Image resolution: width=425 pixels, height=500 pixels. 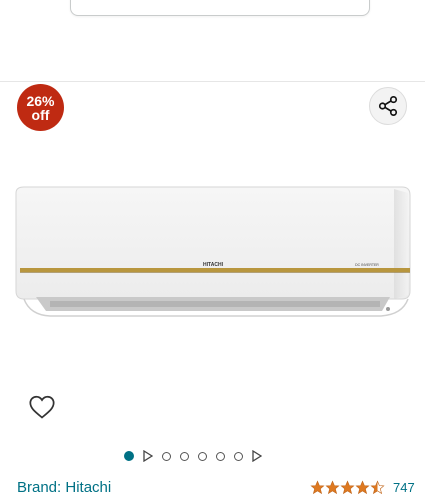 I want to click on wishlist-button, so click(x=42, y=407).